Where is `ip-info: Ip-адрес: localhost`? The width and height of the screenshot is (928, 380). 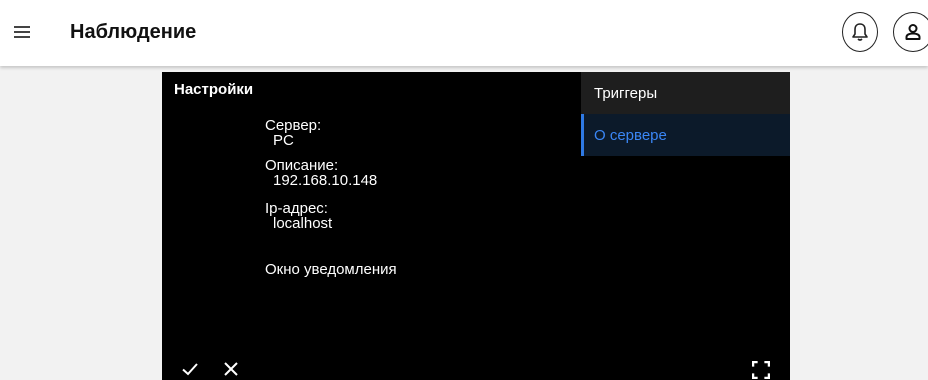 ip-info: Ip-адрес: localhost is located at coordinates (298, 216).